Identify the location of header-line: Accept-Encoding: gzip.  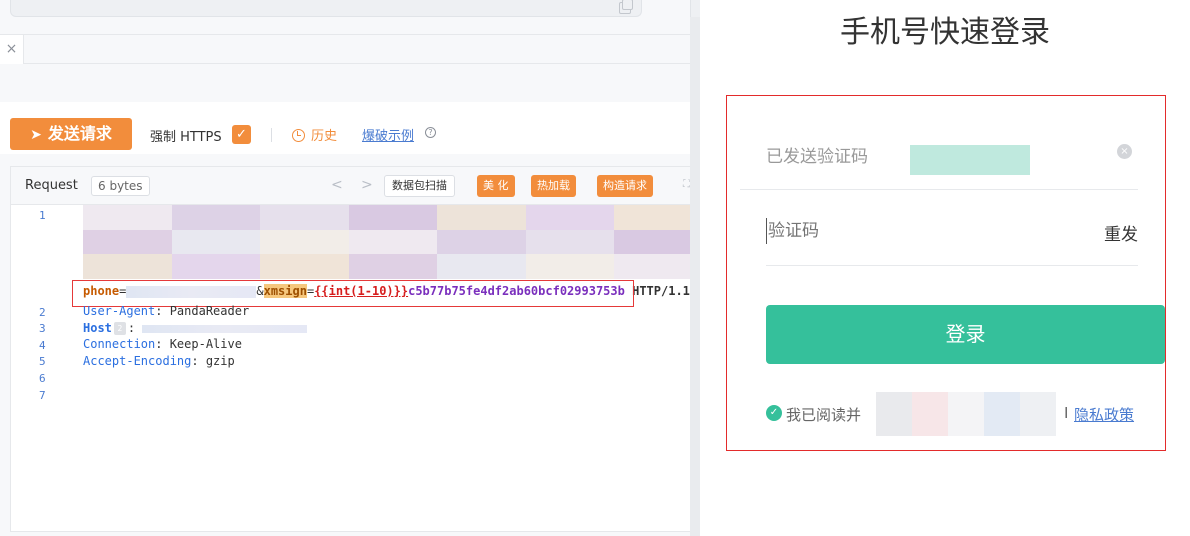
(159, 361).